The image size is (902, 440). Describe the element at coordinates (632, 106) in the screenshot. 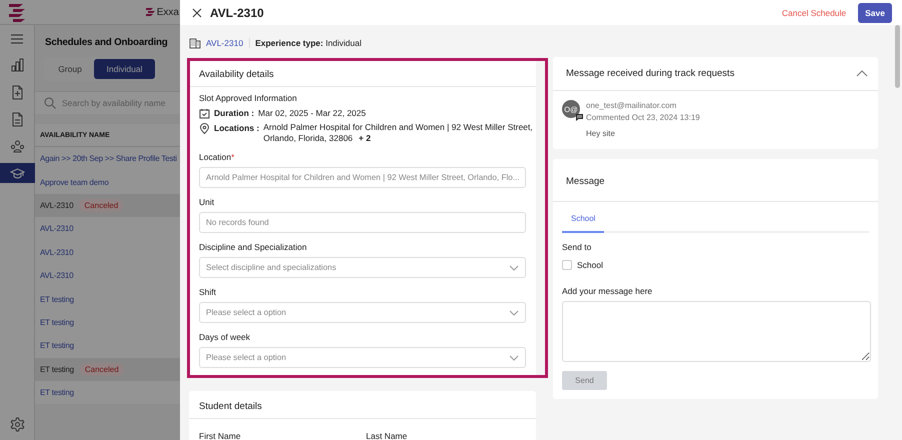

I see `comment-author: one_test@mailinator.com` at that location.